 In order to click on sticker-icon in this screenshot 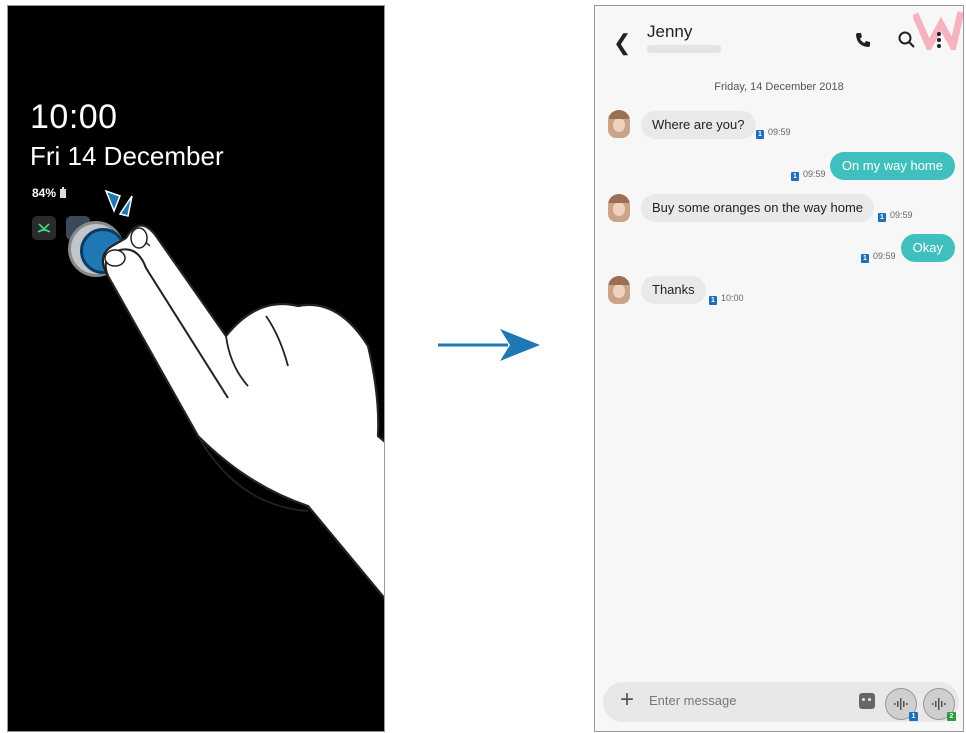, I will do `click(867, 701)`.